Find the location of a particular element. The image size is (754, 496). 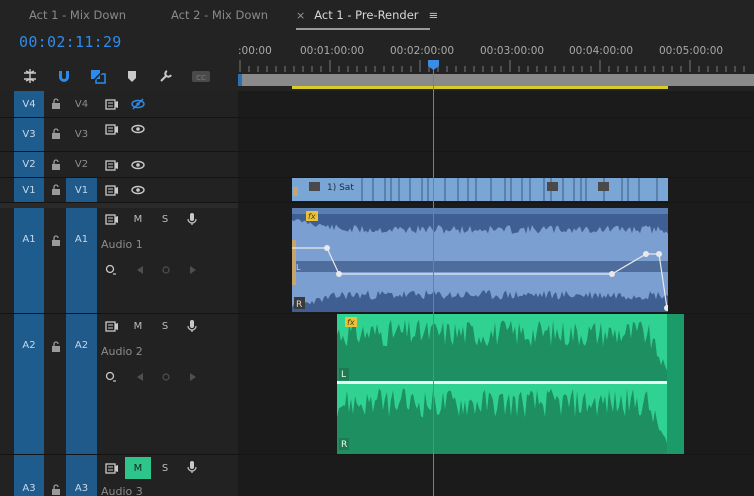

playhead-timecode: 00:02:11:29 is located at coordinates (70, 42).